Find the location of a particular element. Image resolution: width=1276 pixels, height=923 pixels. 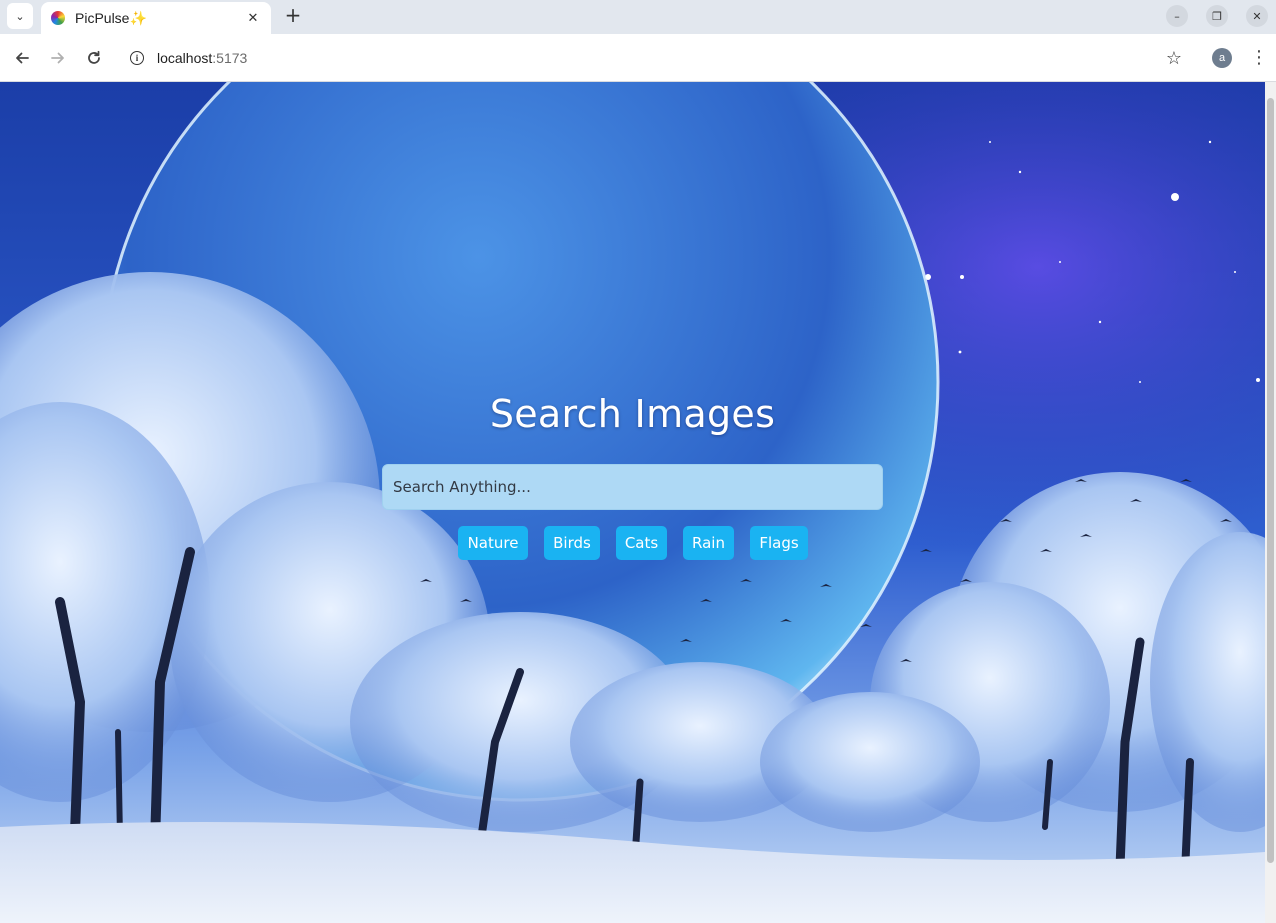

reload-button is located at coordinates (94, 58).